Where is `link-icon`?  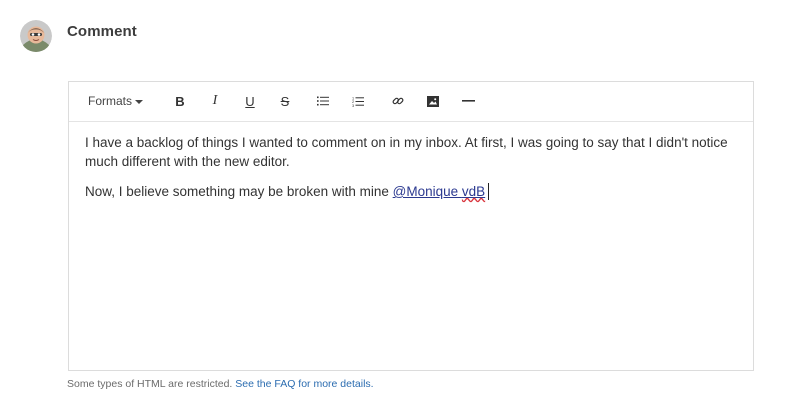
link-icon is located at coordinates (398, 101).